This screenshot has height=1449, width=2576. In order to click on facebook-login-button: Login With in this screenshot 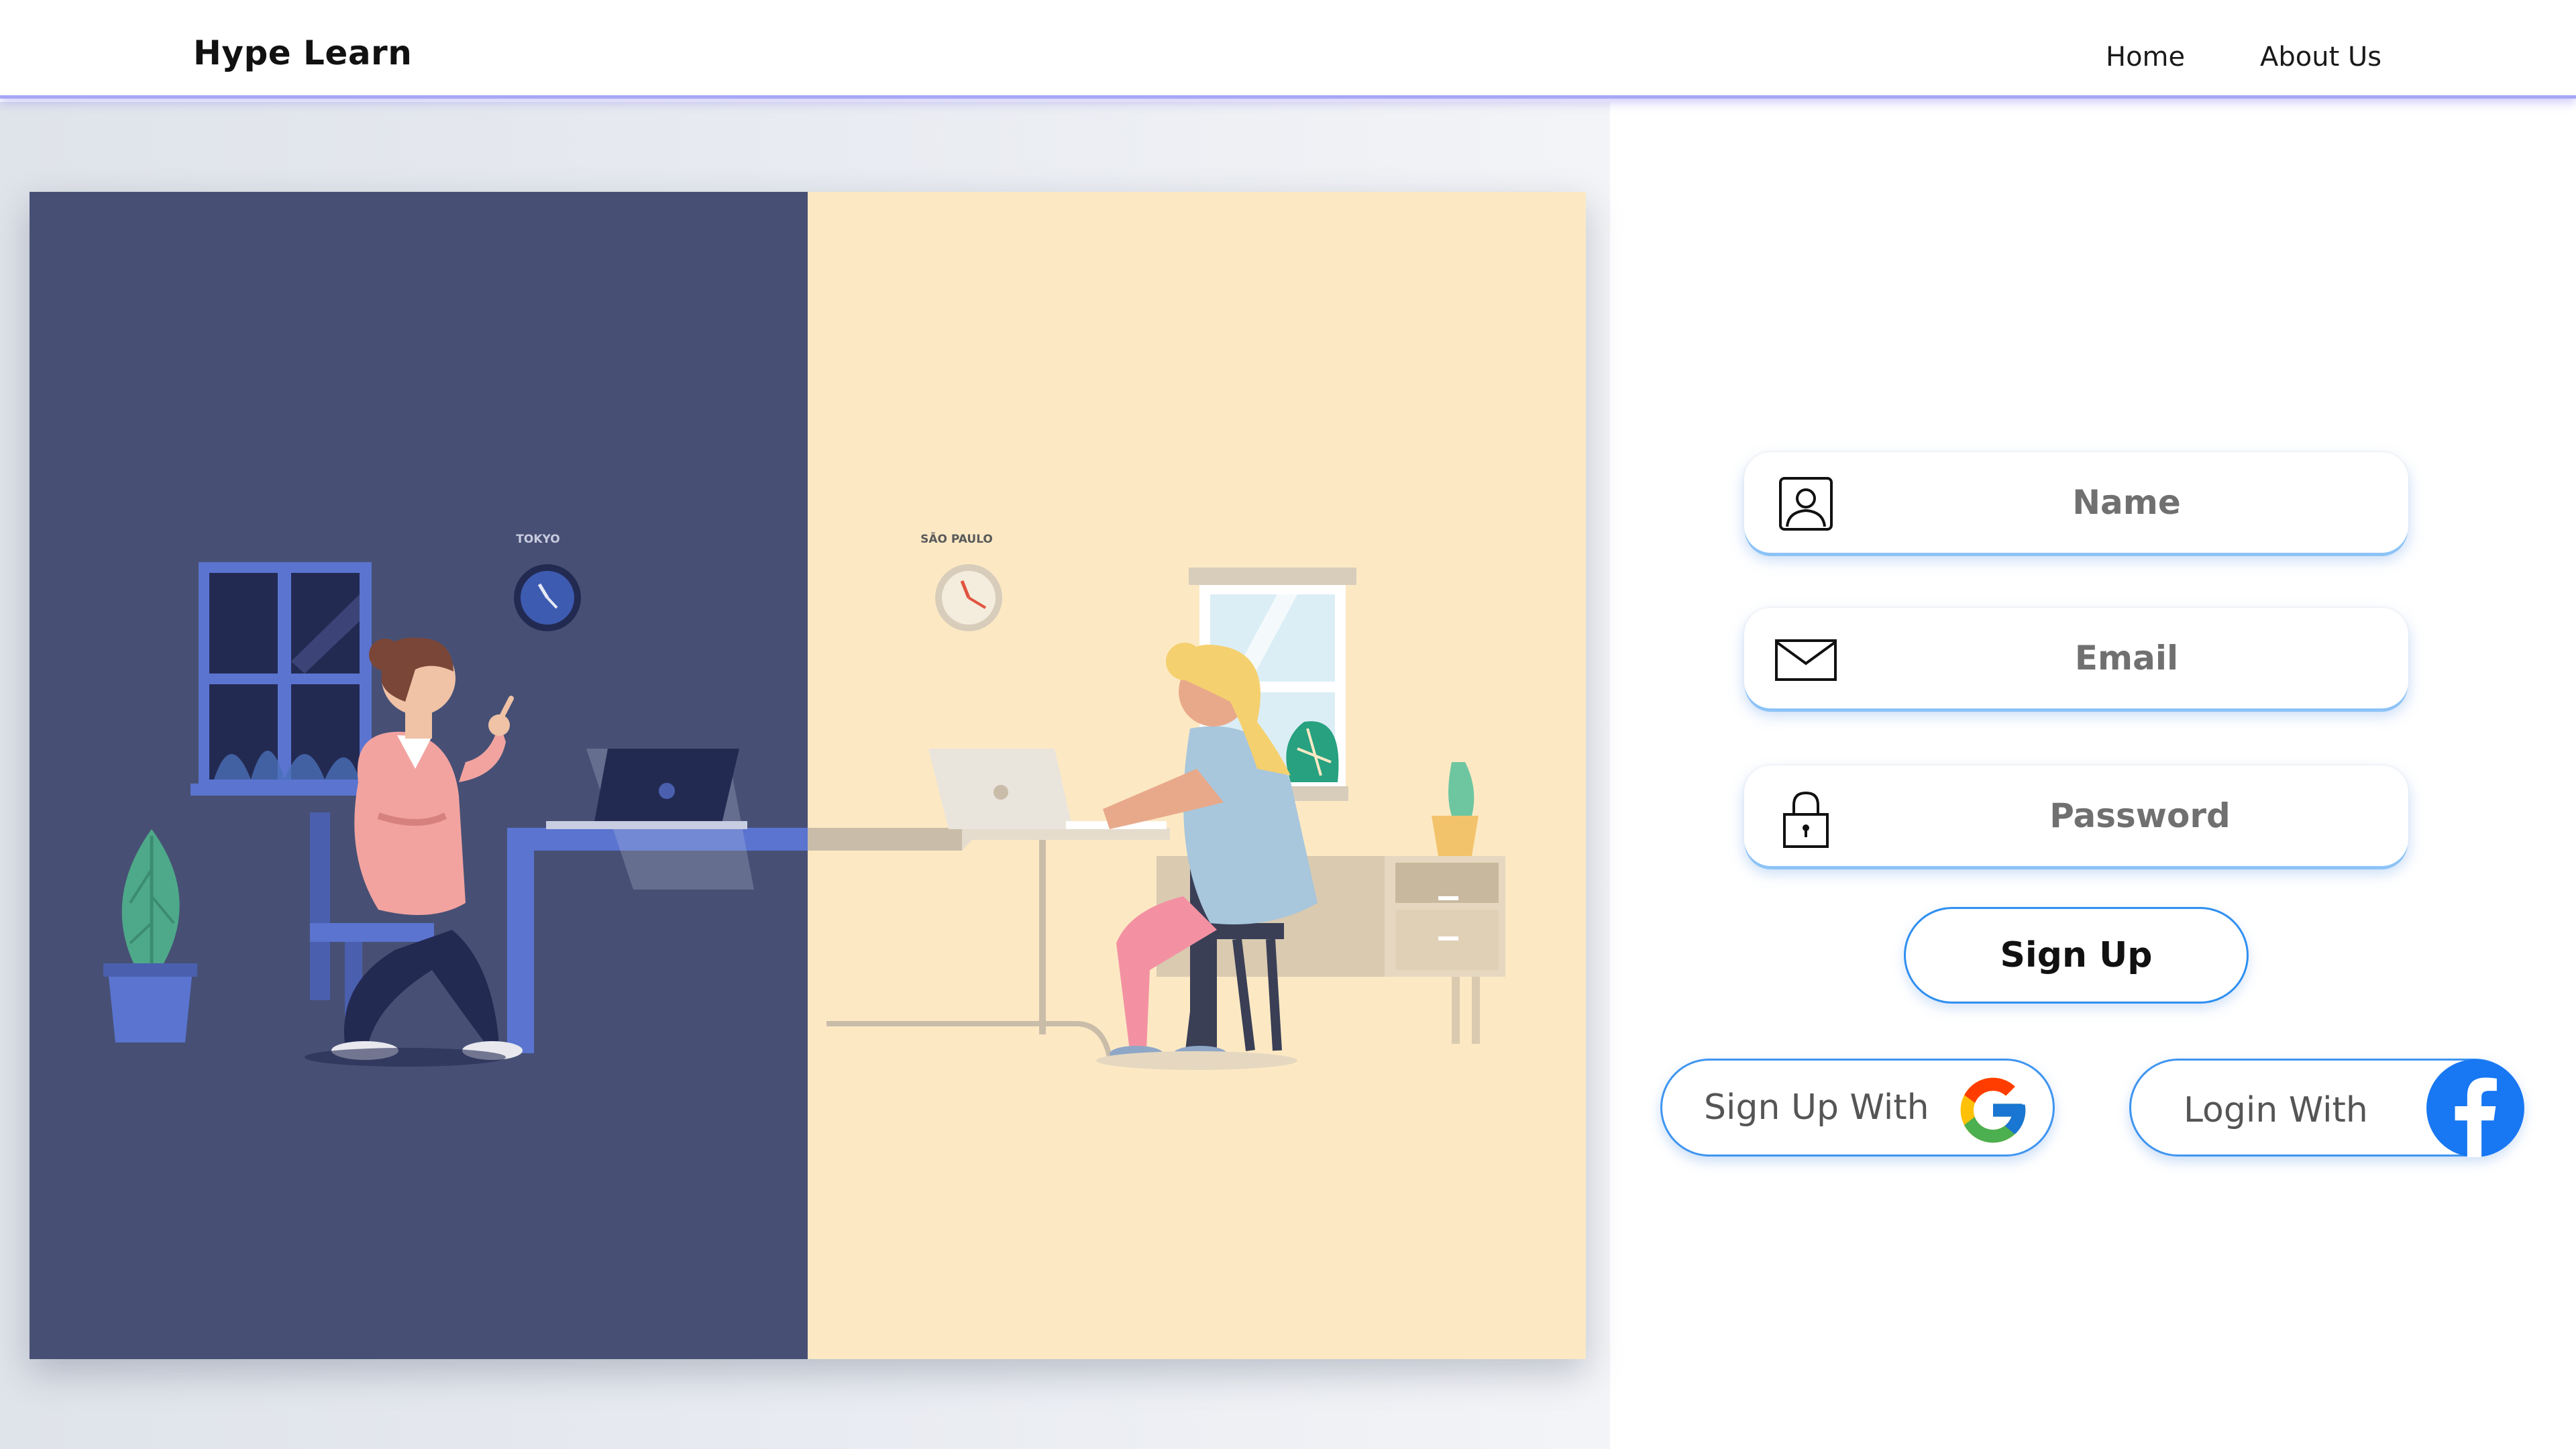, I will do `click(2326, 1108)`.